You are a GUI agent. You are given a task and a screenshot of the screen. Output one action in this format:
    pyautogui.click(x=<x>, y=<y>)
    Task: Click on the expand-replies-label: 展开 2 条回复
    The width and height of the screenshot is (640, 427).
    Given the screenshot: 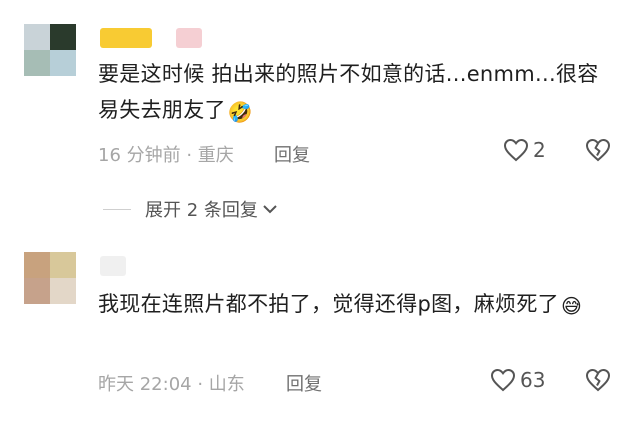 What is the action you would take?
    pyautogui.click(x=201, y=210)
    